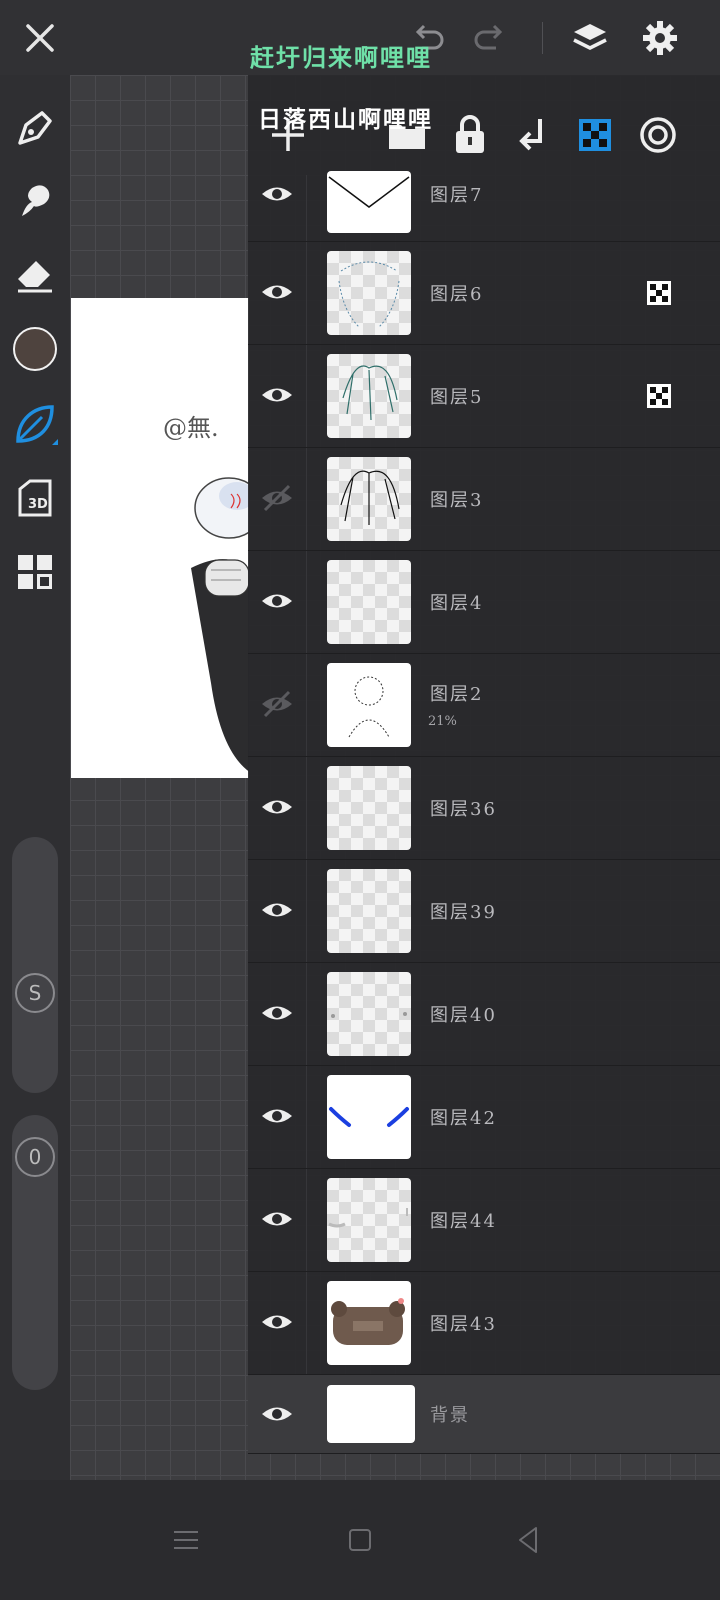 This screenshot has width=720, height=1600. What do you see at coordinates (484, 1117) in the screenshot?
I see `layer-row: 图层42` at bounding box center [484, 1117].